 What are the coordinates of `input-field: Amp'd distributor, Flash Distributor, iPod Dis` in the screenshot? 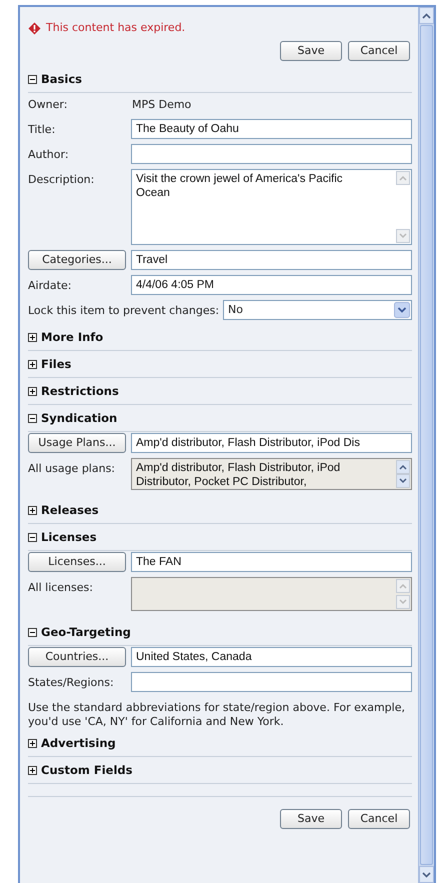 It's located at (271, 443).